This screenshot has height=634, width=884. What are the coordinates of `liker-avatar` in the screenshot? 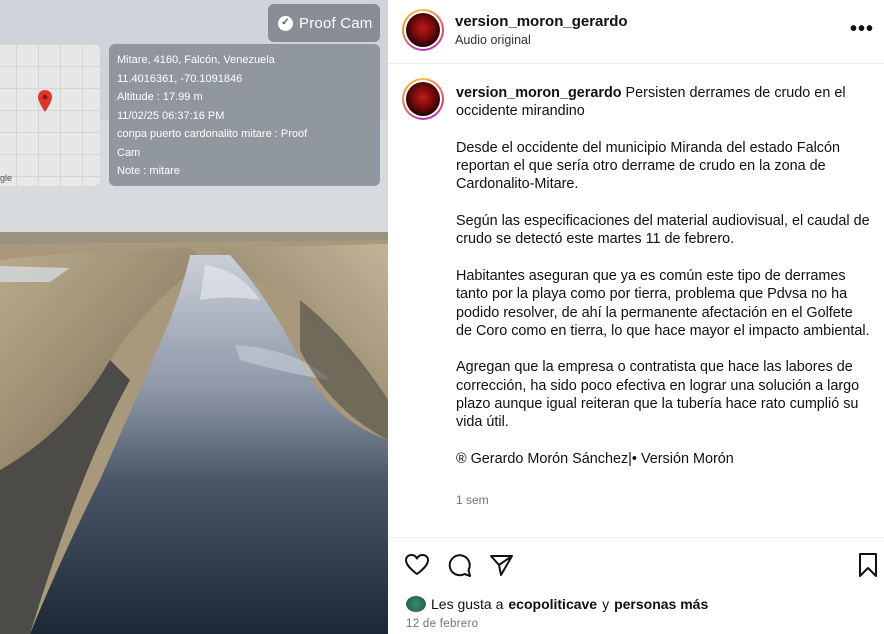 It's located at (416, 604).